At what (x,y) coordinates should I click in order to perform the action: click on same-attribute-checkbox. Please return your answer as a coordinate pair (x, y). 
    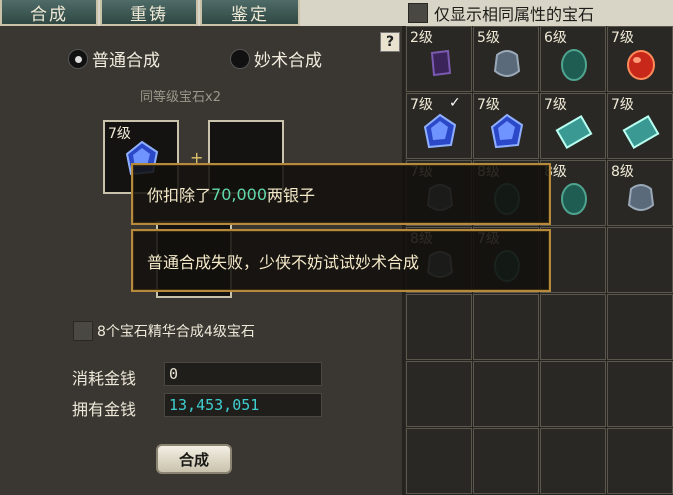
    Looking at the image, I should click on (418, 13).